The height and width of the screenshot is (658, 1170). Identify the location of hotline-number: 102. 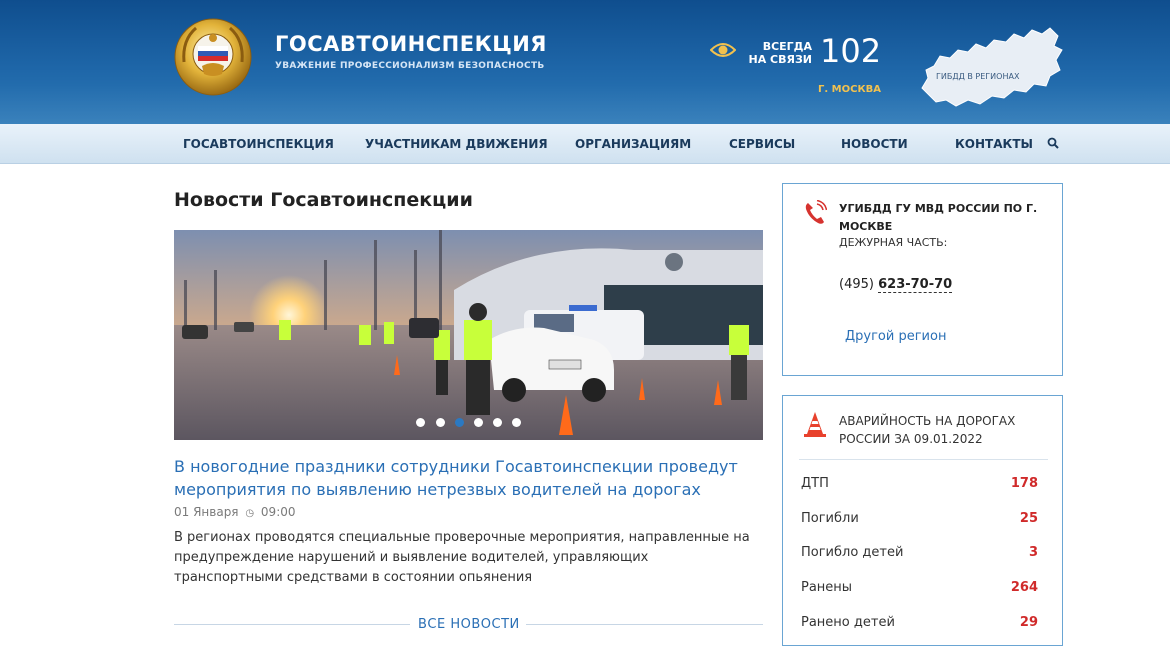
(850, 51).